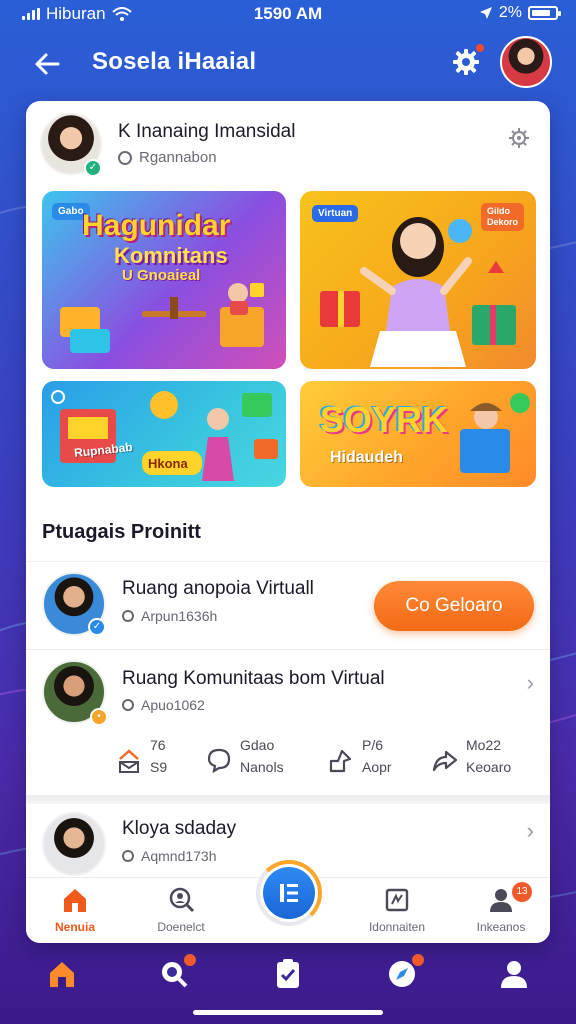 The width and height of the screenshot is (576, 1024). Describe the element at coordinates (121, 532) in the screenshot. I see `section-title: Ptuagais Proinitt` at that location.